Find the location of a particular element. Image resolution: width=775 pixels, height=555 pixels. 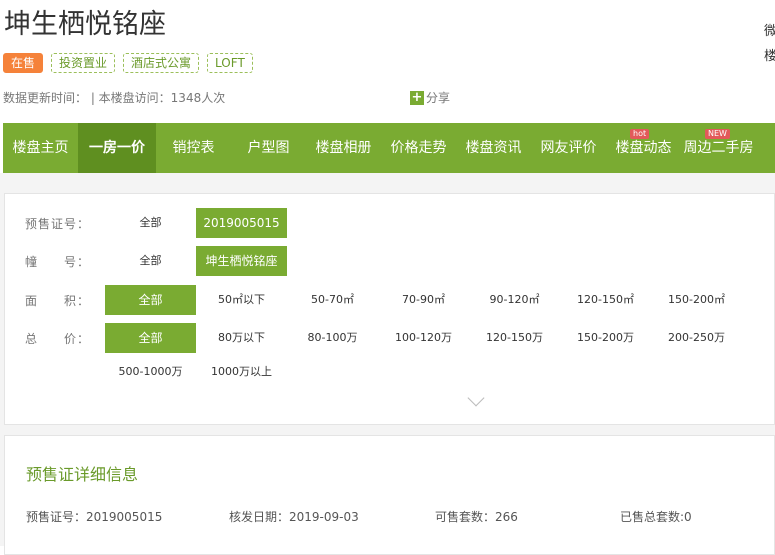

nav-tab-label: 户型图 is located at coordinates (268, 148).